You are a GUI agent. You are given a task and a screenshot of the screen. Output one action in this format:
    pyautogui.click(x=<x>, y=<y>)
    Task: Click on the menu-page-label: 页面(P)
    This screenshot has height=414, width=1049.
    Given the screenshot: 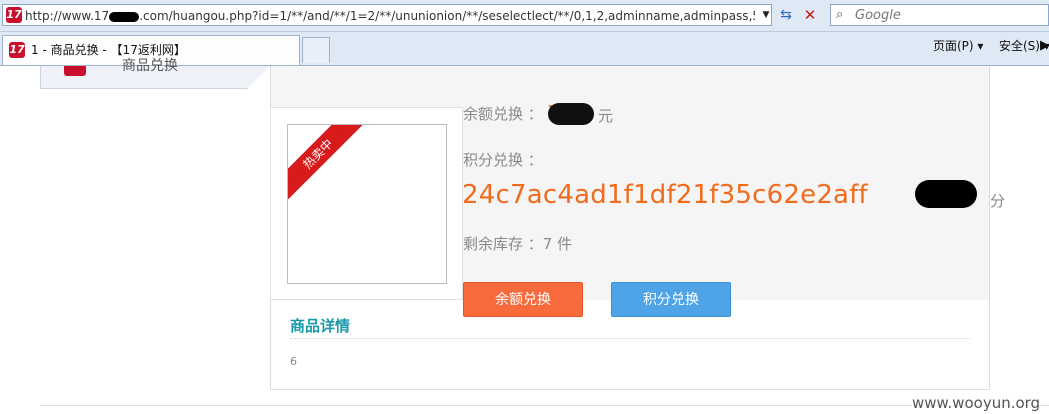 What is the action you would take?
    pyautogui.click(x=953, y=46)
    